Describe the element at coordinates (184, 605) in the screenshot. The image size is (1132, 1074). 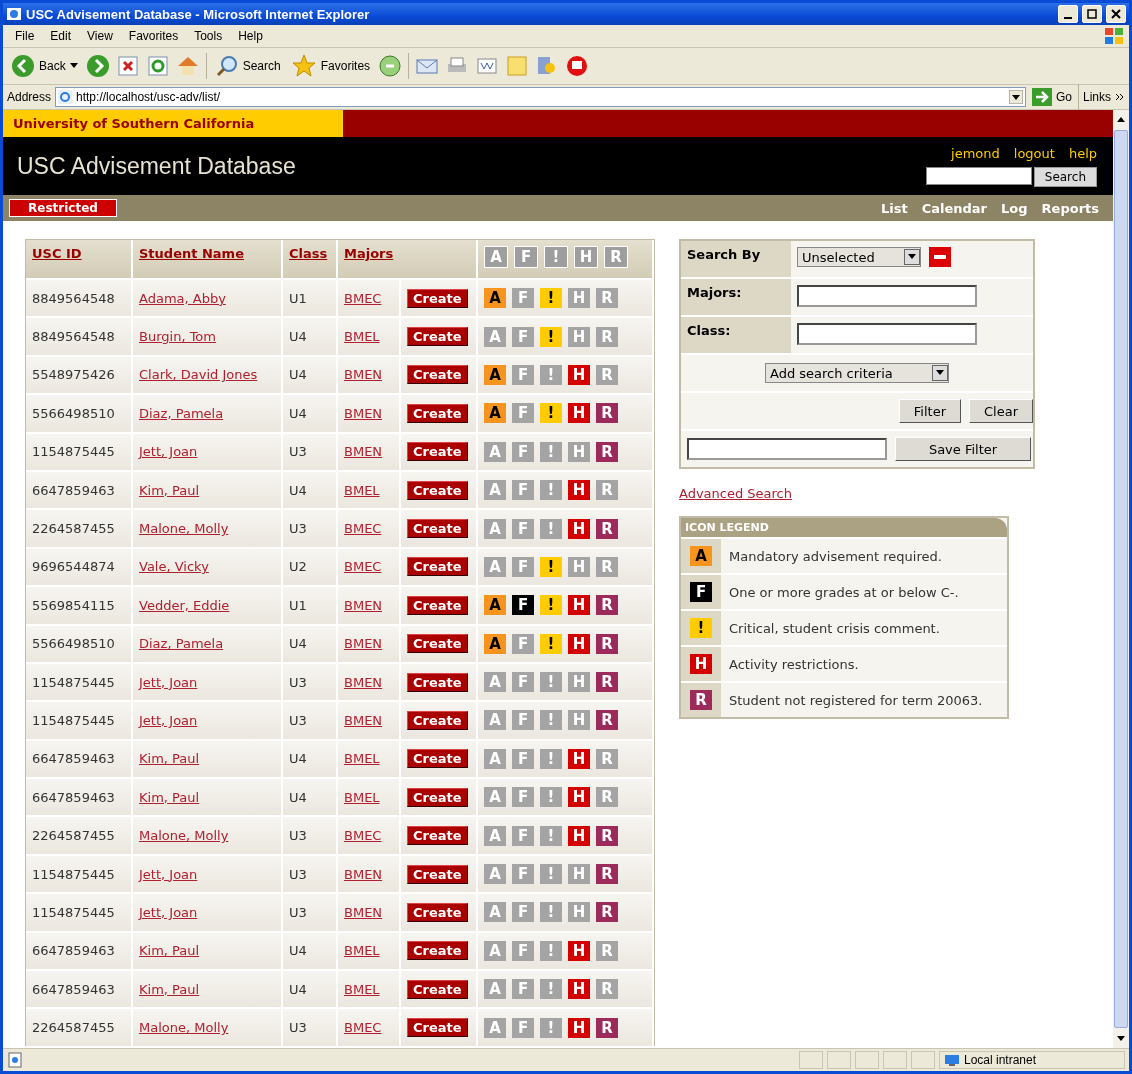
I see `student-link: Vedder, Eddie` at that location.